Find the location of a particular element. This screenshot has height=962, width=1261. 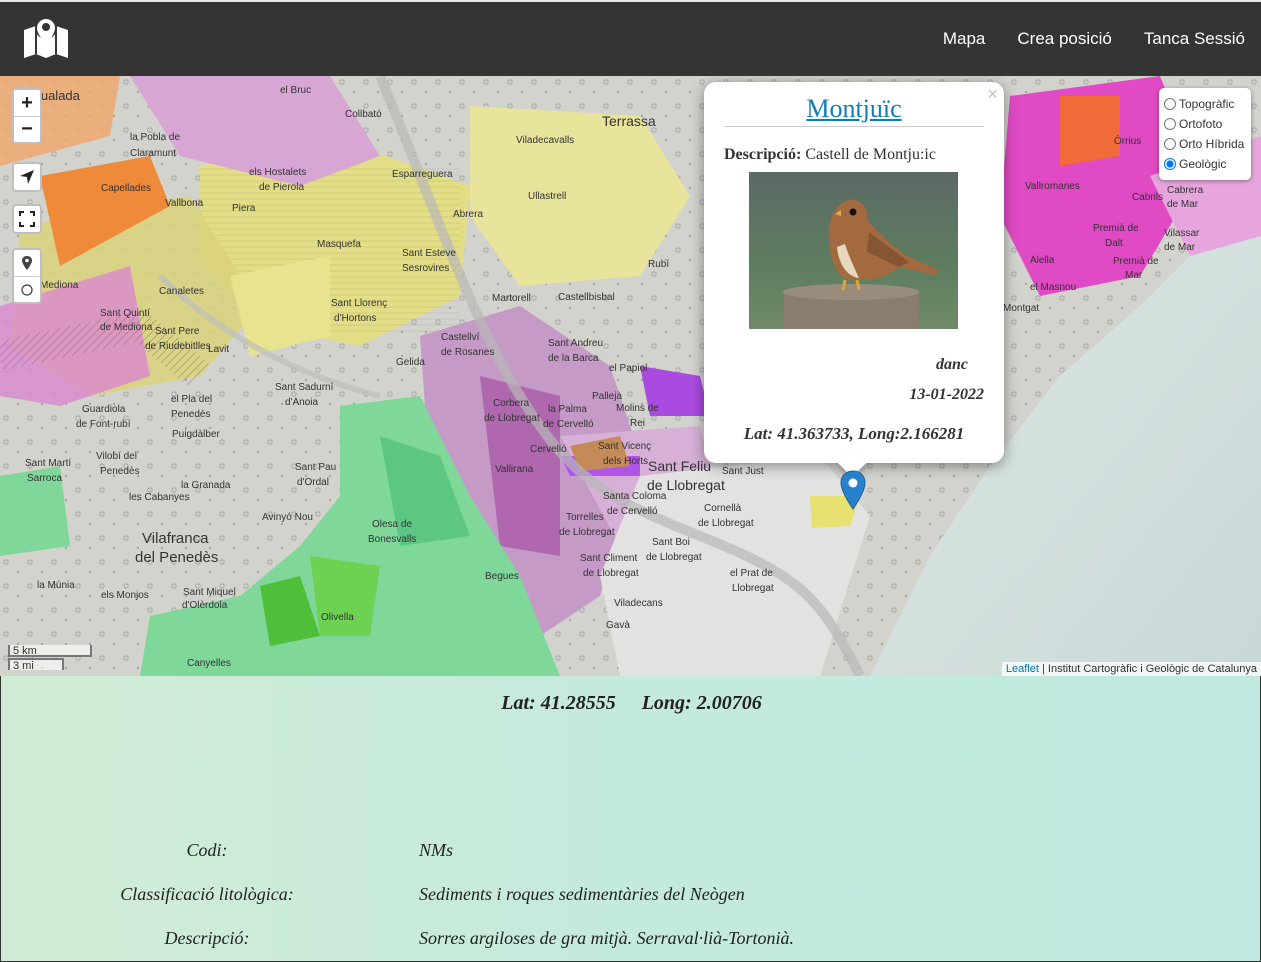

svg-text: Cornellà is located at coordinates (723, 508).